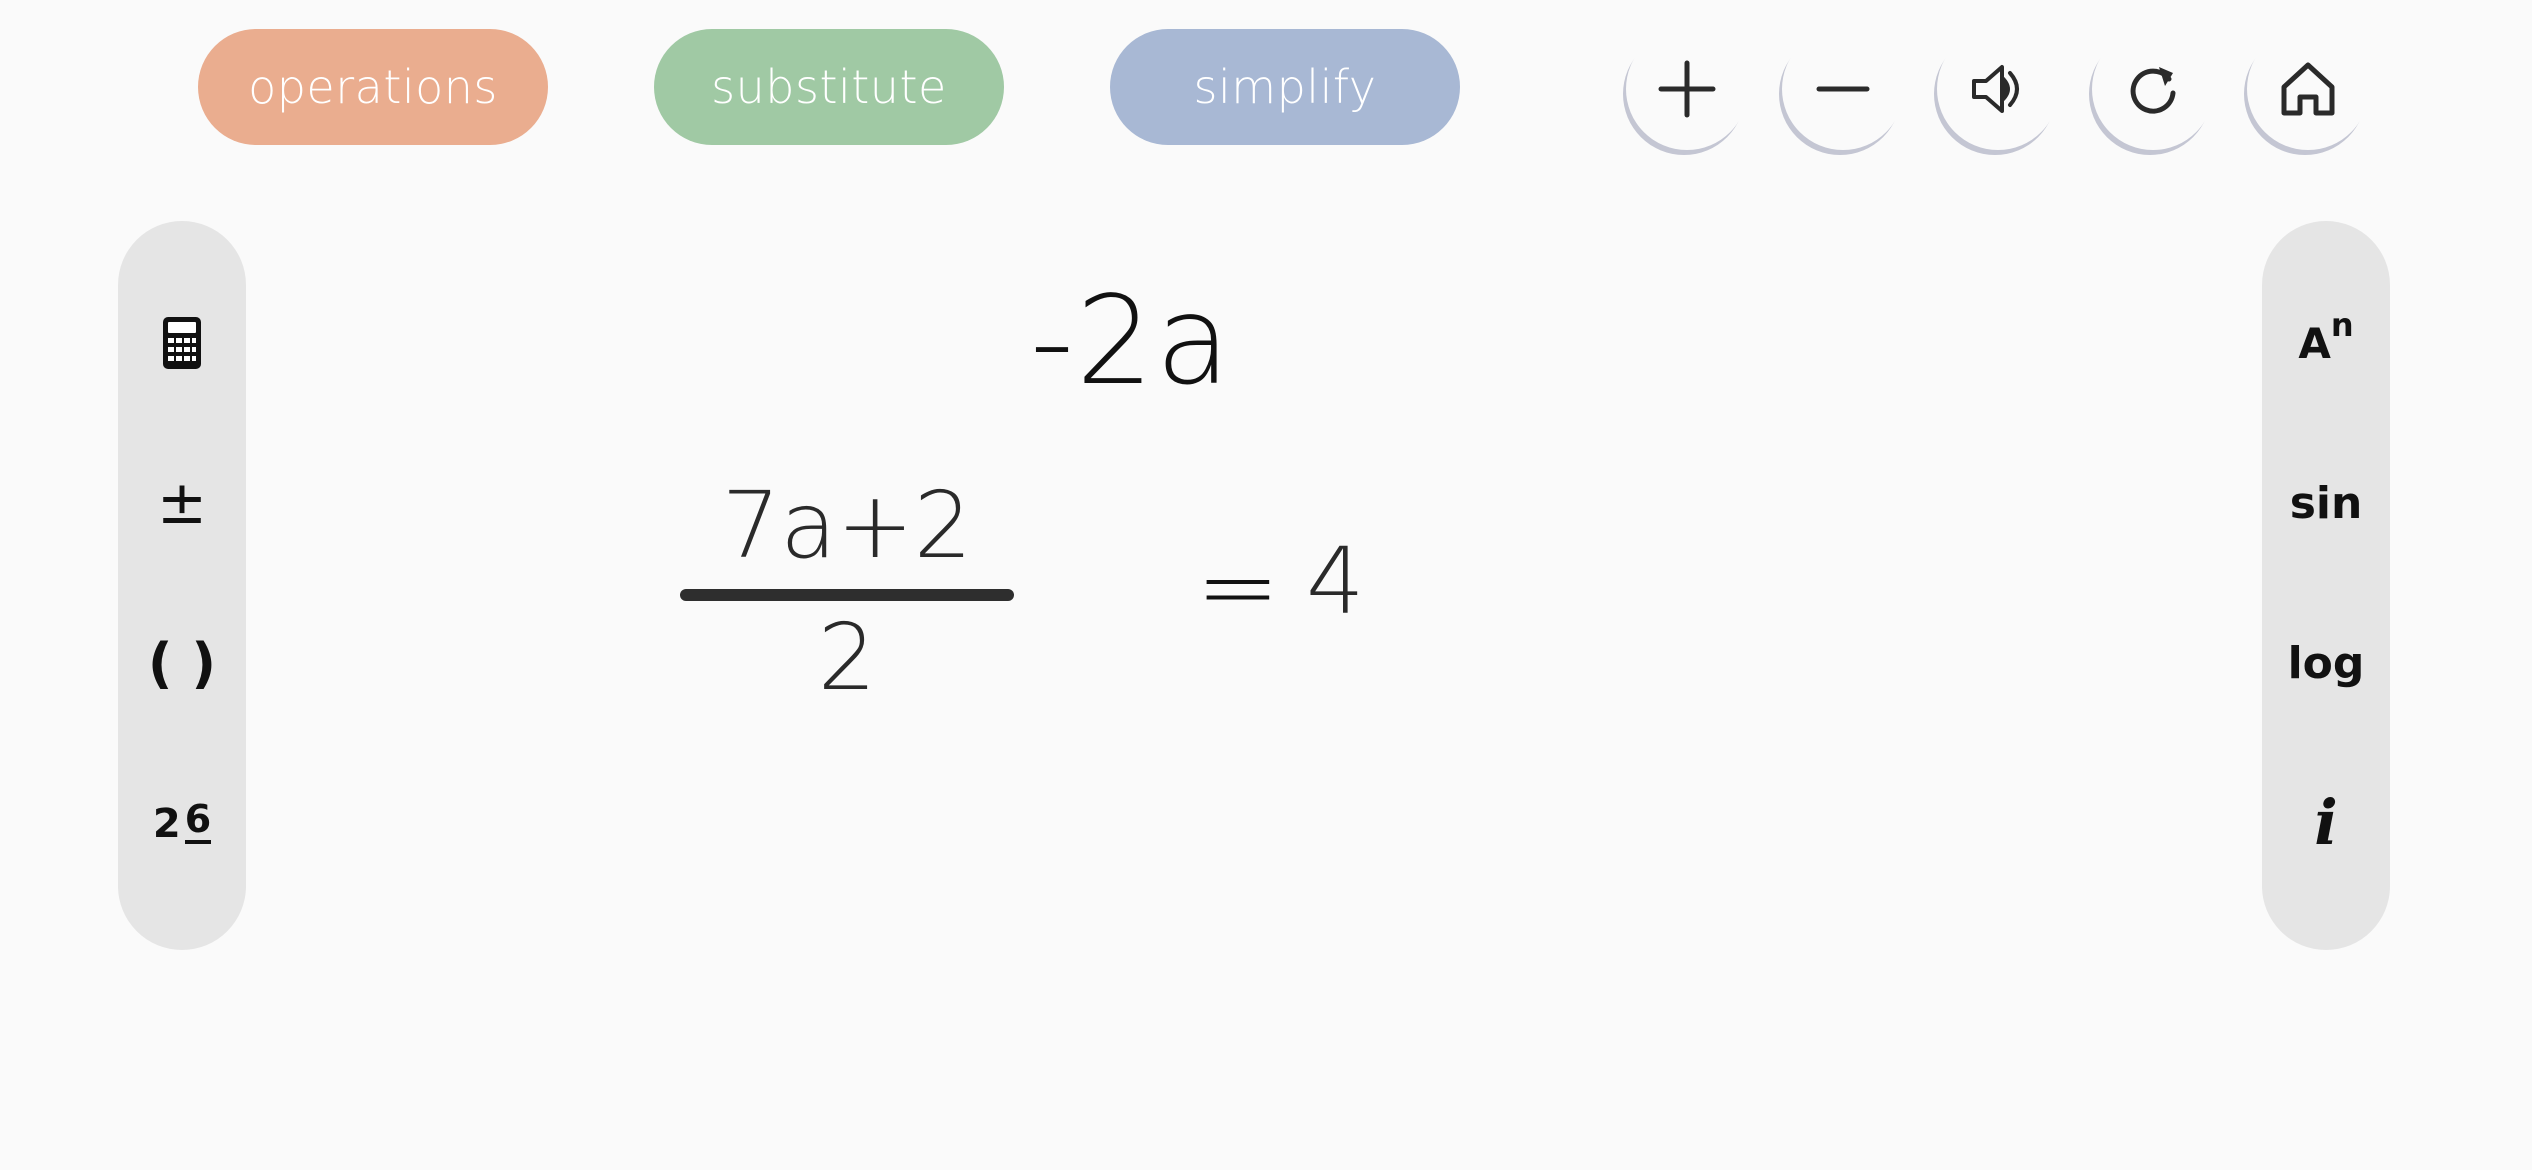 This screenshot has height=1170, width=2532. I want to click on imaginary-button: i, so click(2326, 822).